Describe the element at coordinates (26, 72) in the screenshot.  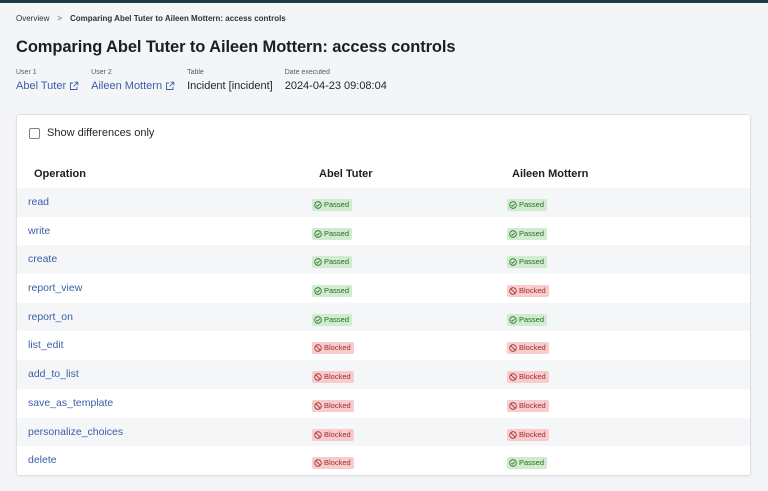
I see `meta-user1-label: User 1` at that location.